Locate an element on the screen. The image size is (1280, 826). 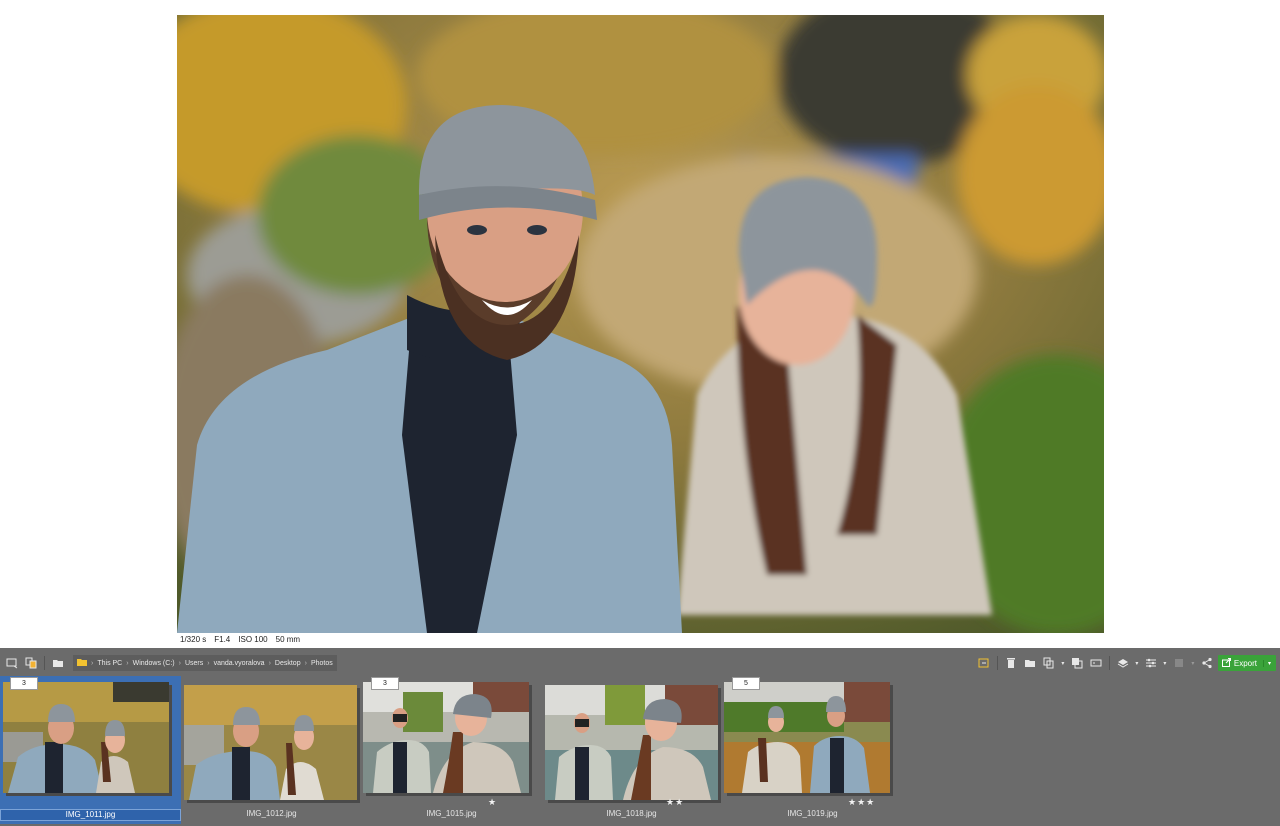
breadcrumb-desktop: Desktop is located at coordinates (288, 663).